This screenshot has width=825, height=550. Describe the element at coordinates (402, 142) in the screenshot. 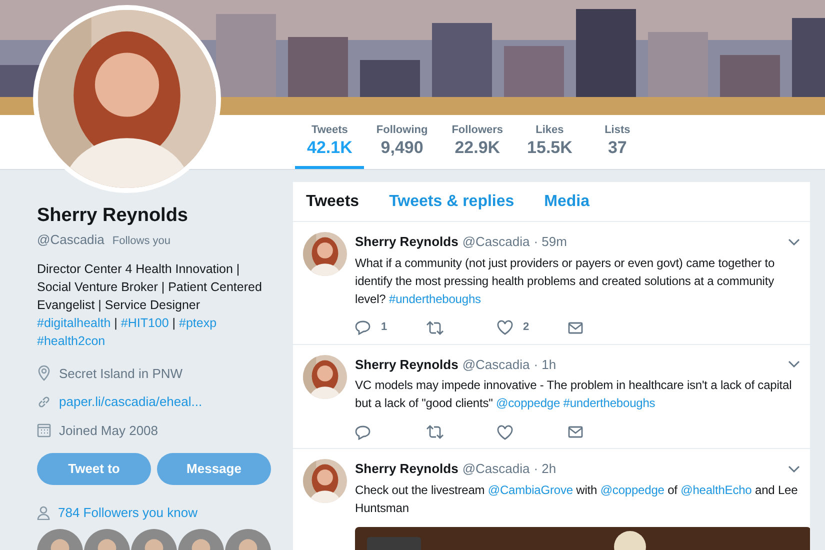

I see `stat-tab: Following 9,490` at that location.